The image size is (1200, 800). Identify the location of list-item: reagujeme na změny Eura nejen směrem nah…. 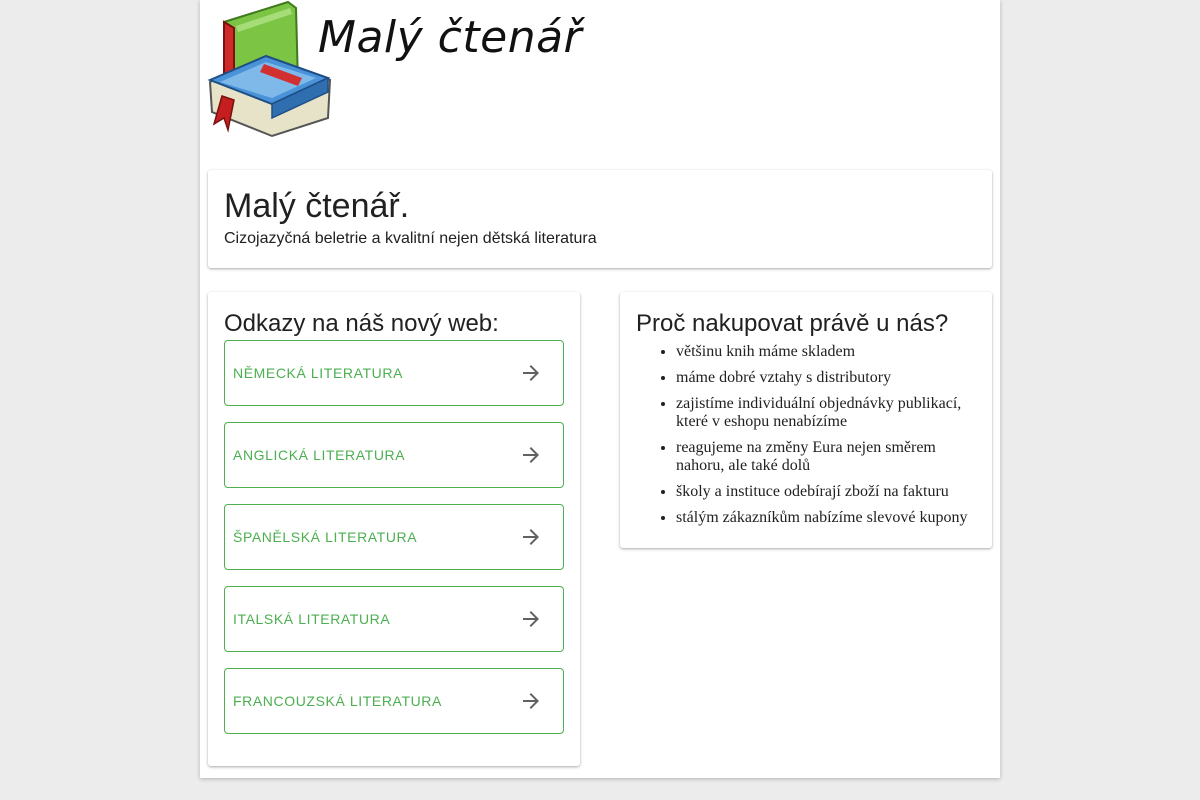
(826, 457).